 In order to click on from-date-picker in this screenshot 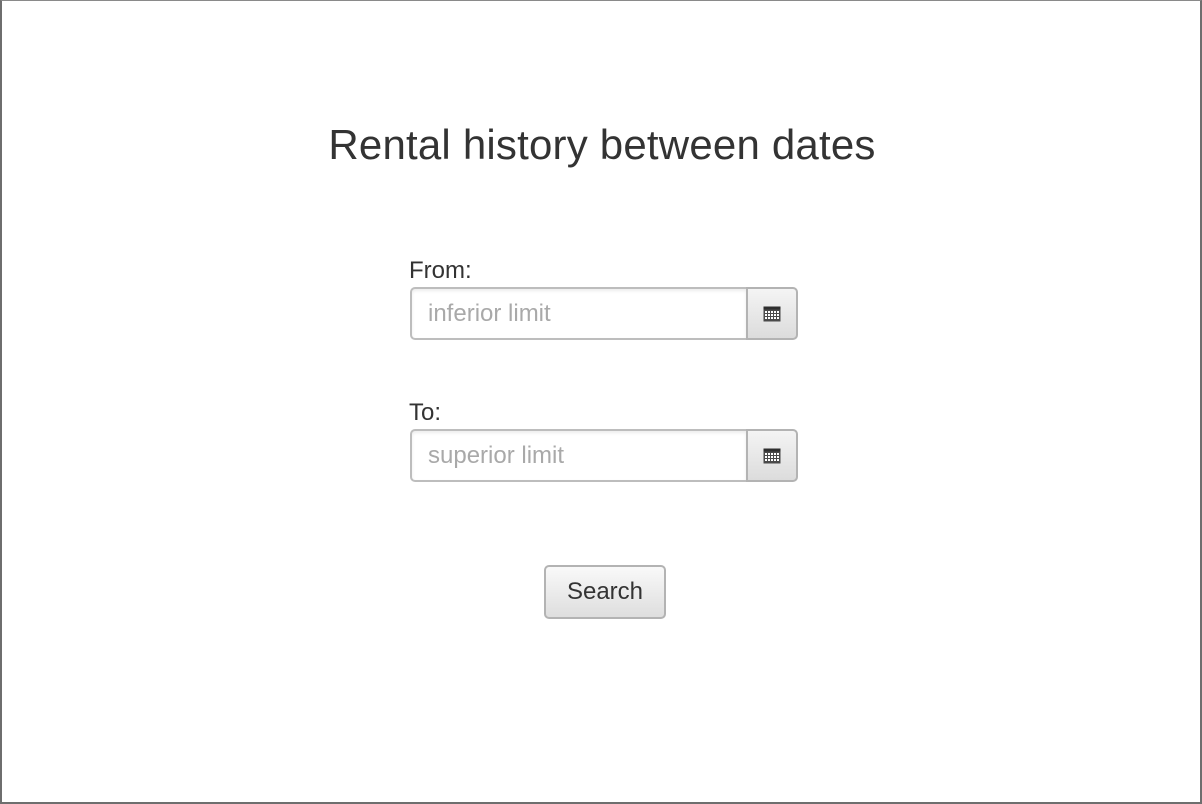, I will do `click(604, 313)`.